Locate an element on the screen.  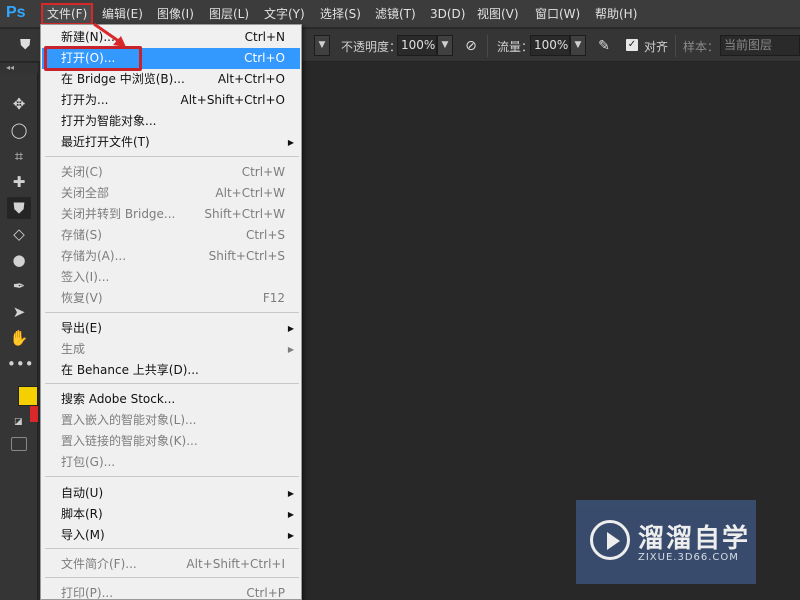
menu-help: 帮助(H) is located at coordinates (616, 14).